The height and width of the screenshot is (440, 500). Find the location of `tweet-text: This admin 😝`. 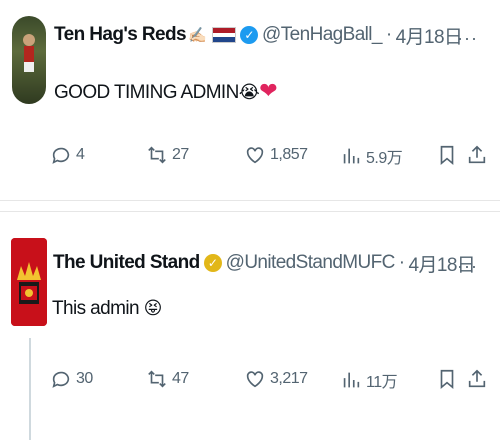

tweet-text: This admin 😝 is located at coordinates (107, 309).